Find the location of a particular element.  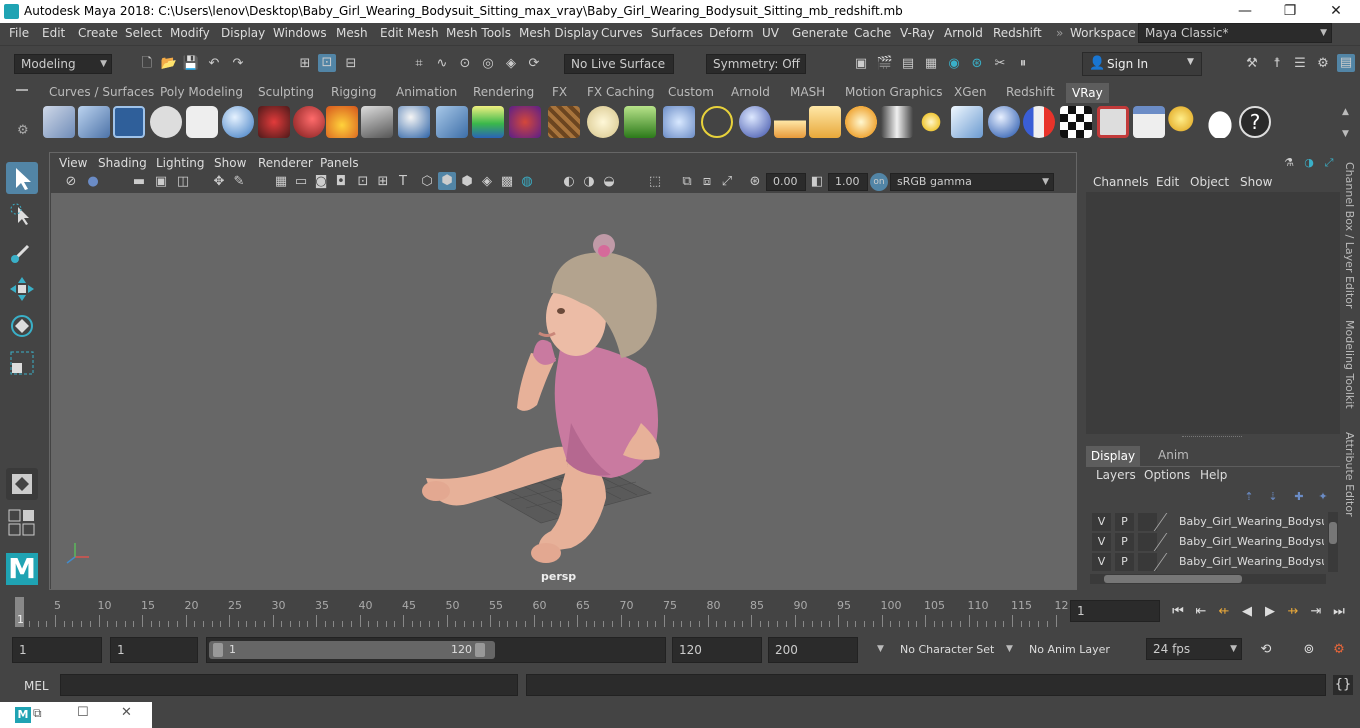

channel-menu-channels: Channels is located at coordinates (1121, 182).